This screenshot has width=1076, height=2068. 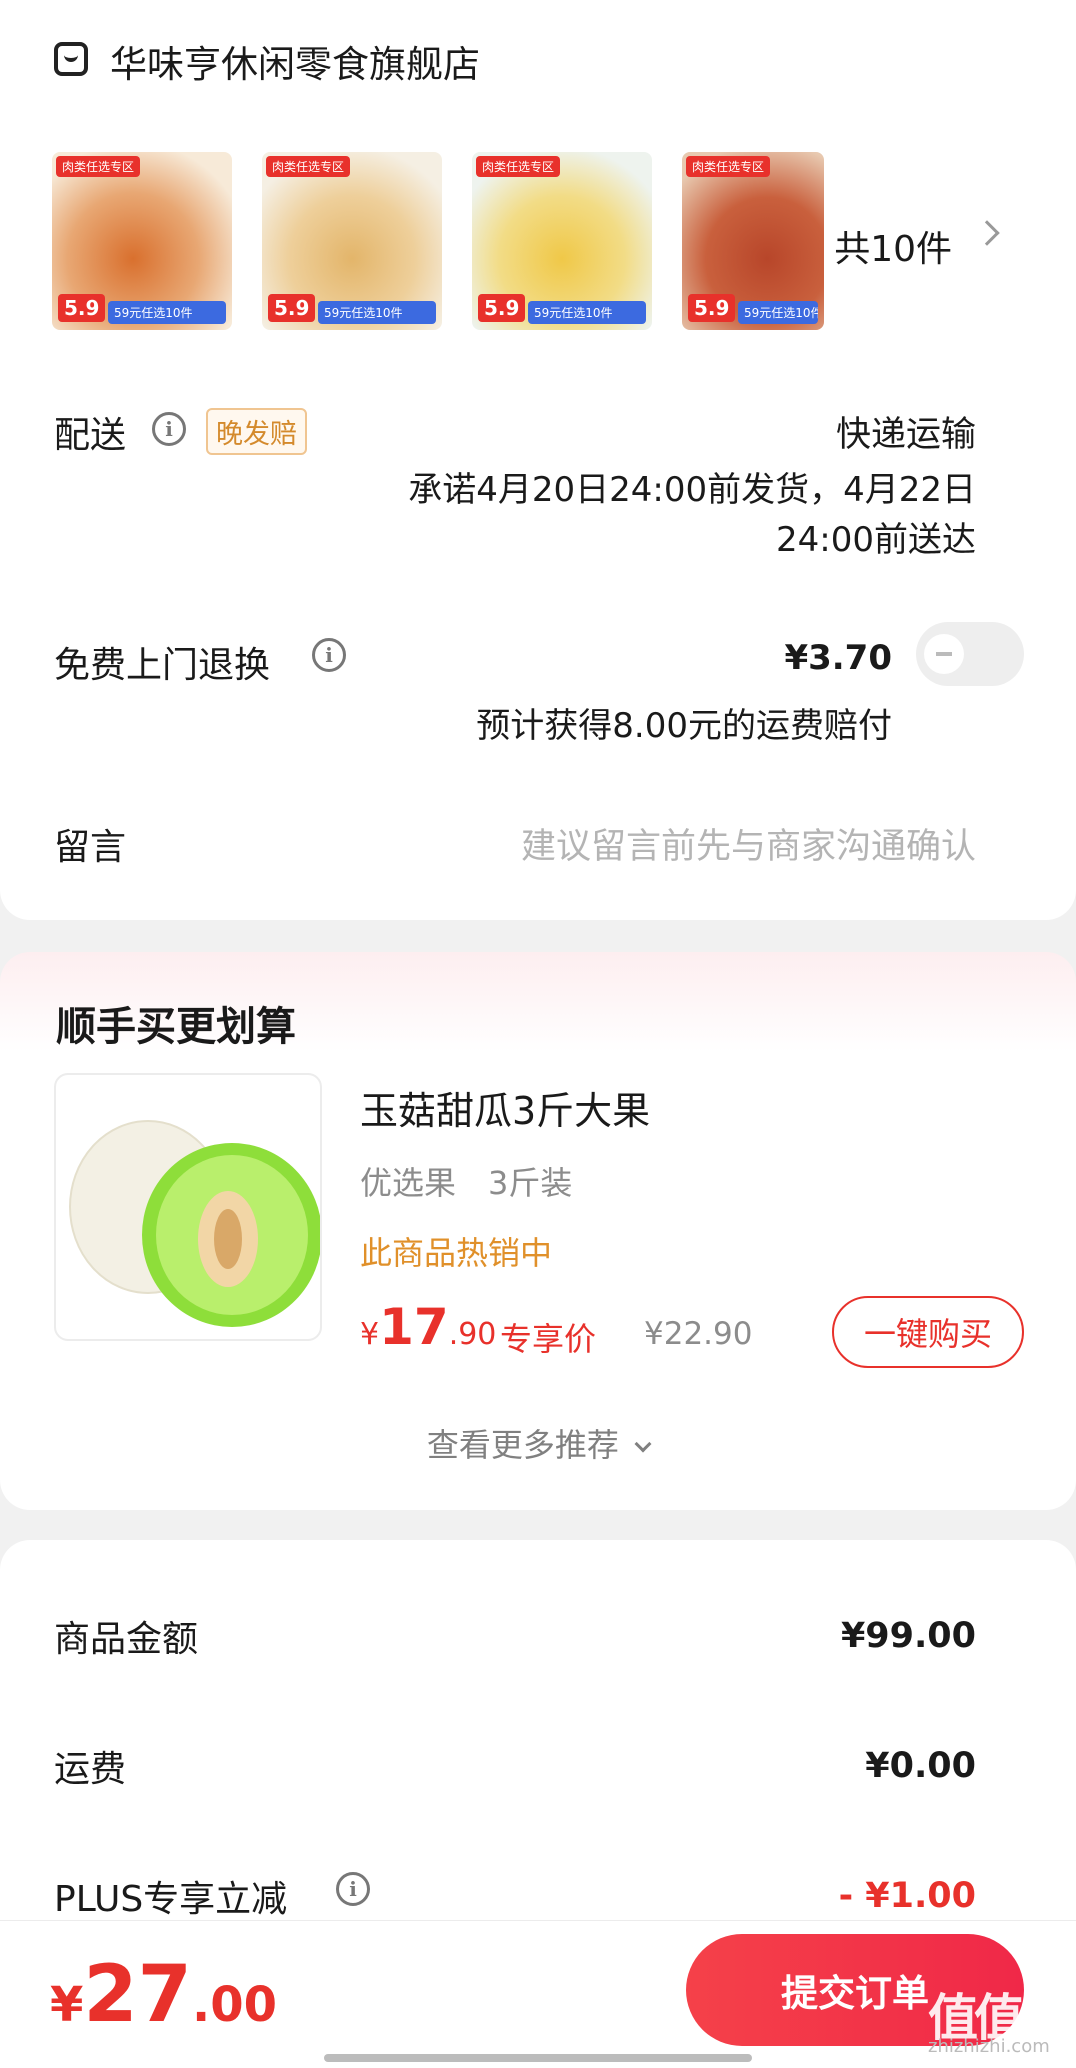 I want to click on recommend-product-image, so click(x=188, y=1207).